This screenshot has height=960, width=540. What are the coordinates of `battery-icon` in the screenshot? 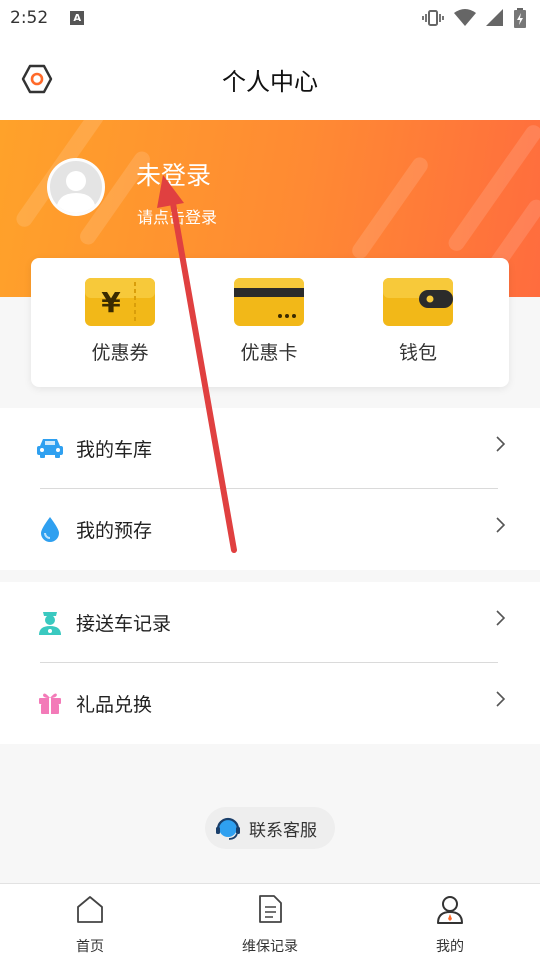 It's located at (520, 18).